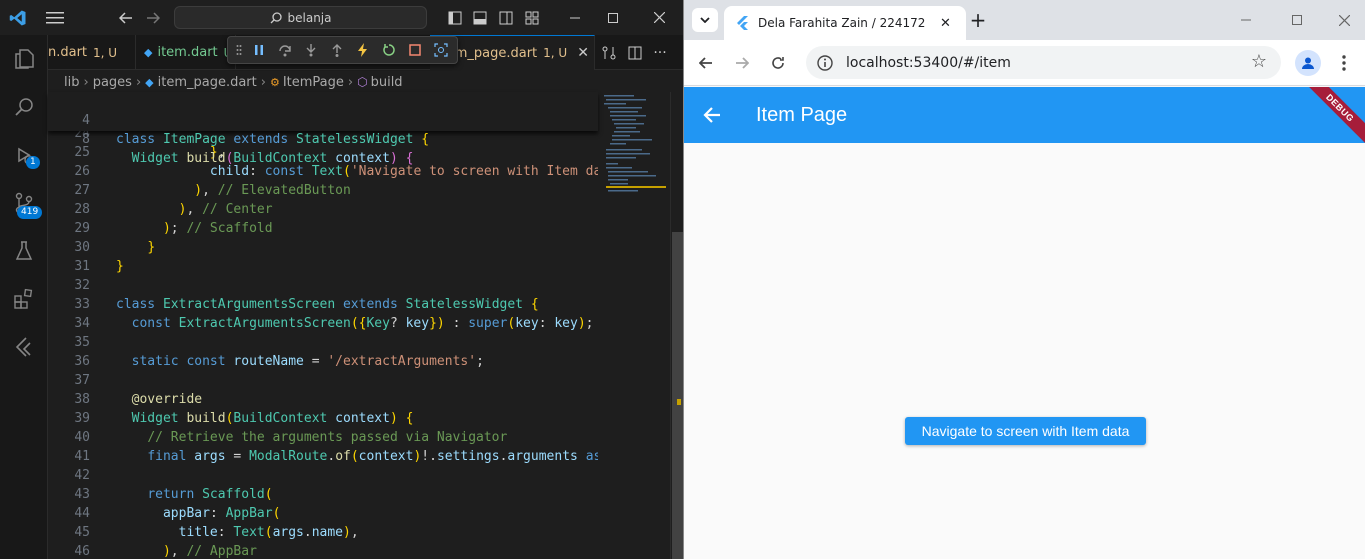 This screenshot has width=1365, height=559. What do you see at coordinates (532, 17) in the screenshot?
I see `customize-layout-icon` at bounding box center [532, 17].